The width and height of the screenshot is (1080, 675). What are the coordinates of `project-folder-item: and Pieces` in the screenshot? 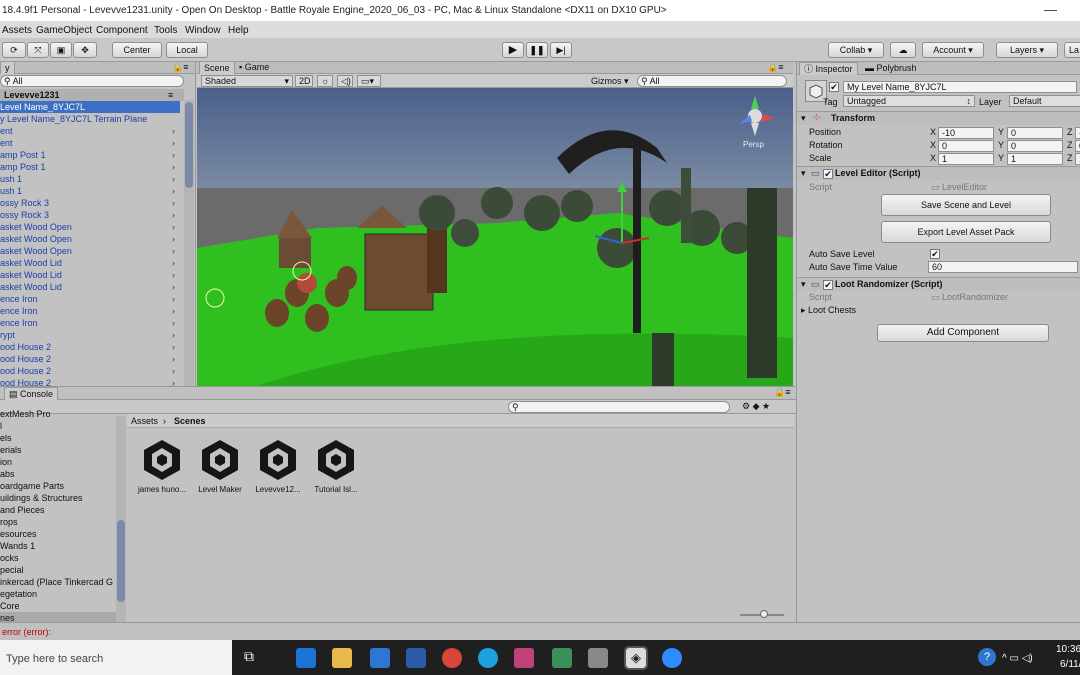 It's located at (59, 510).